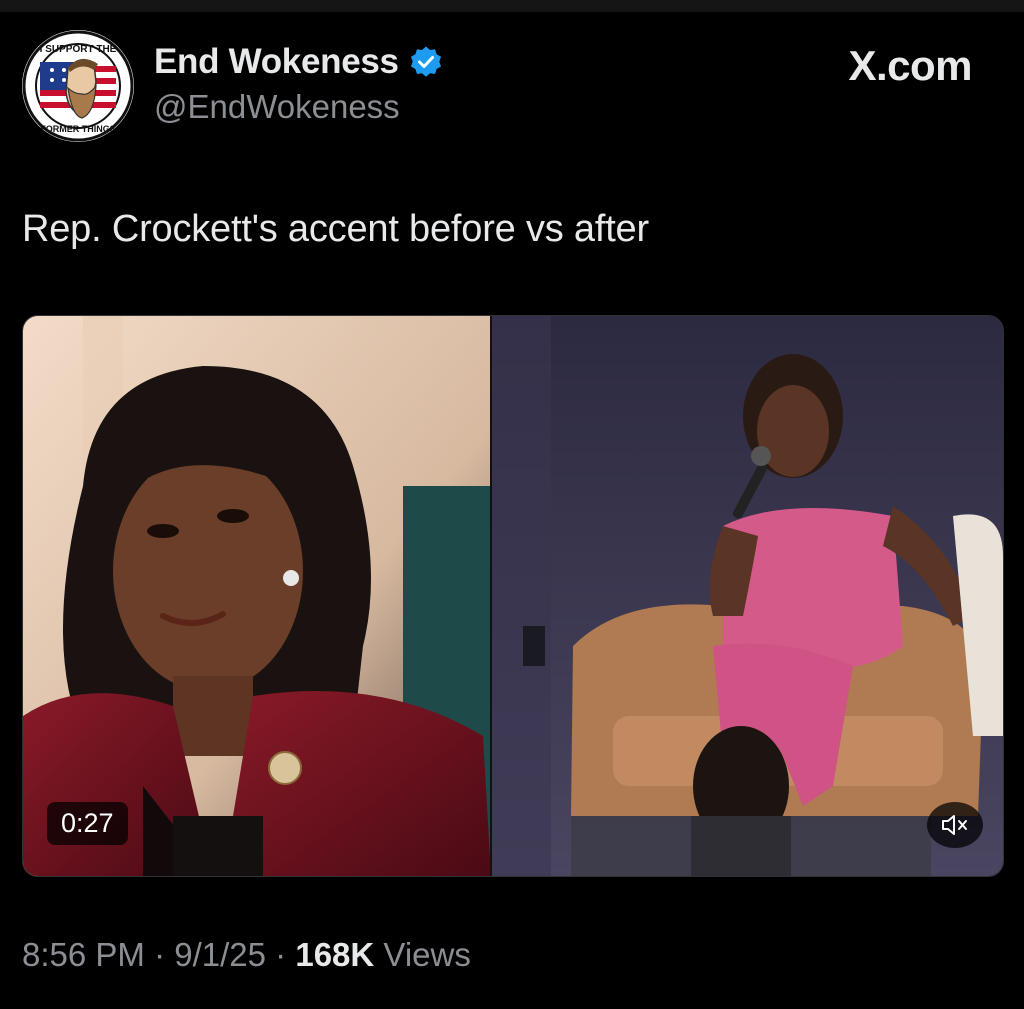  I want to click on account-identity: End Wokeness @EndWokeness, so click(454, 83).